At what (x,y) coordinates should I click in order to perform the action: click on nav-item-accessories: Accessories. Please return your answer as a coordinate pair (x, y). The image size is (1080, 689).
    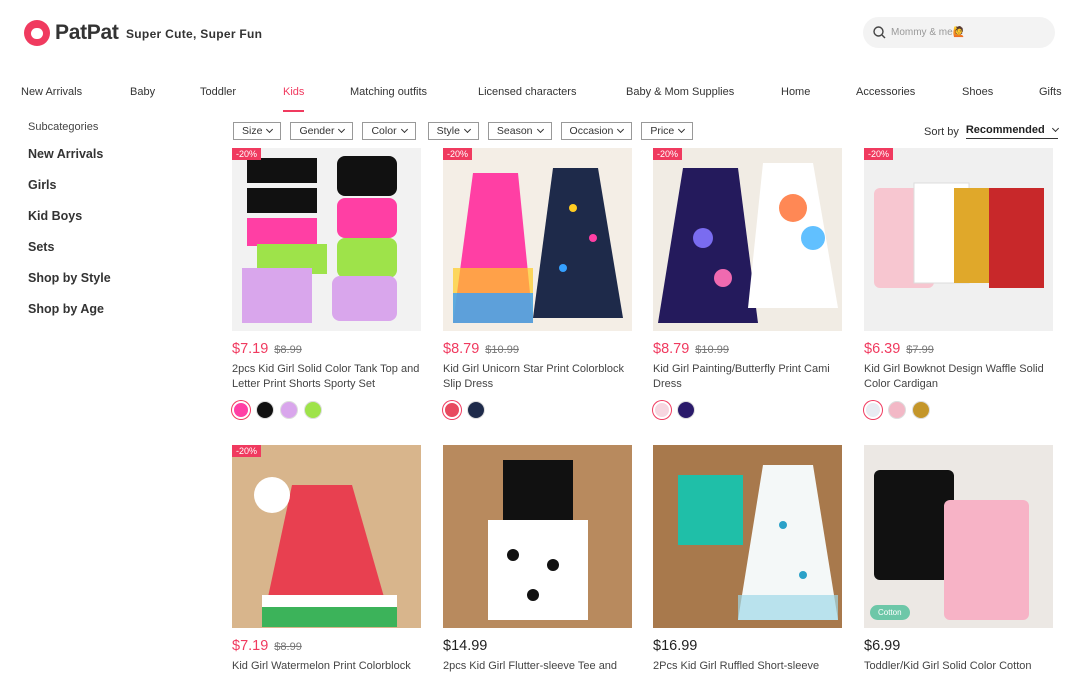
    Looking at the image, I should click on (885, 98).